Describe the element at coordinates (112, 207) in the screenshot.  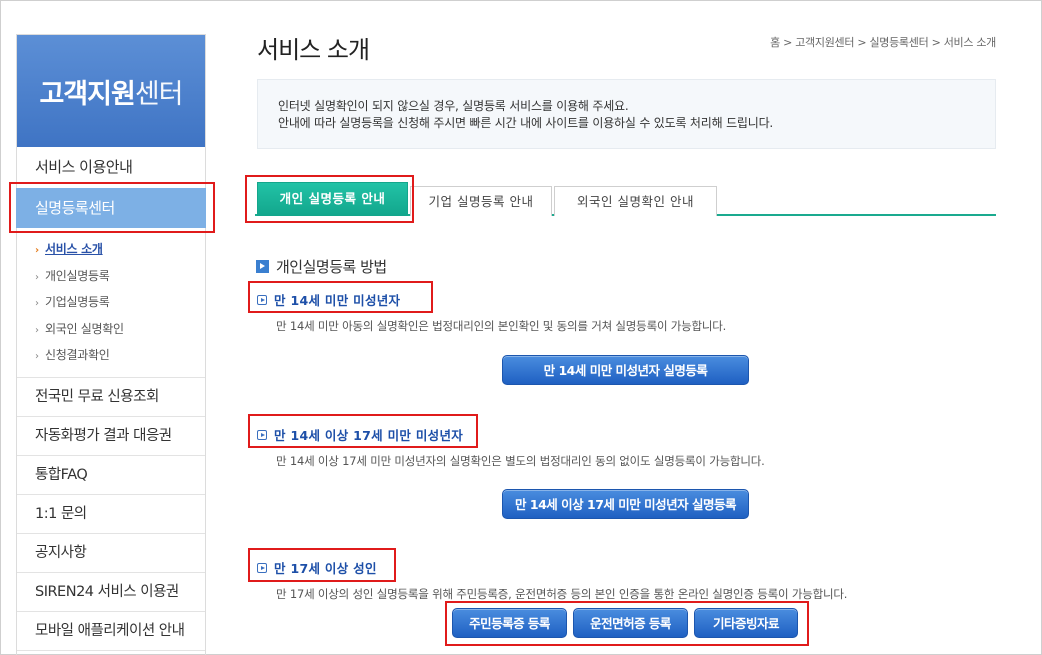
I see `highlight-box-sidebar` at that location.